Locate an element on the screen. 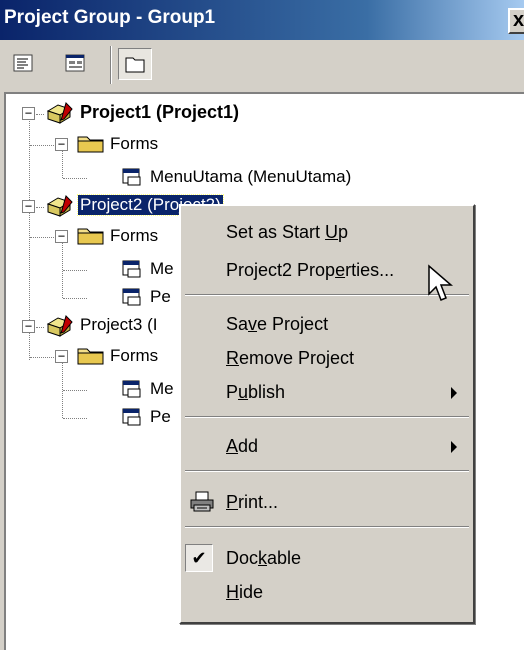 Image resolution: width=524 pixels, height=650 pixels. checkmark-icon: ✔ is located at coordinates (199, 558).